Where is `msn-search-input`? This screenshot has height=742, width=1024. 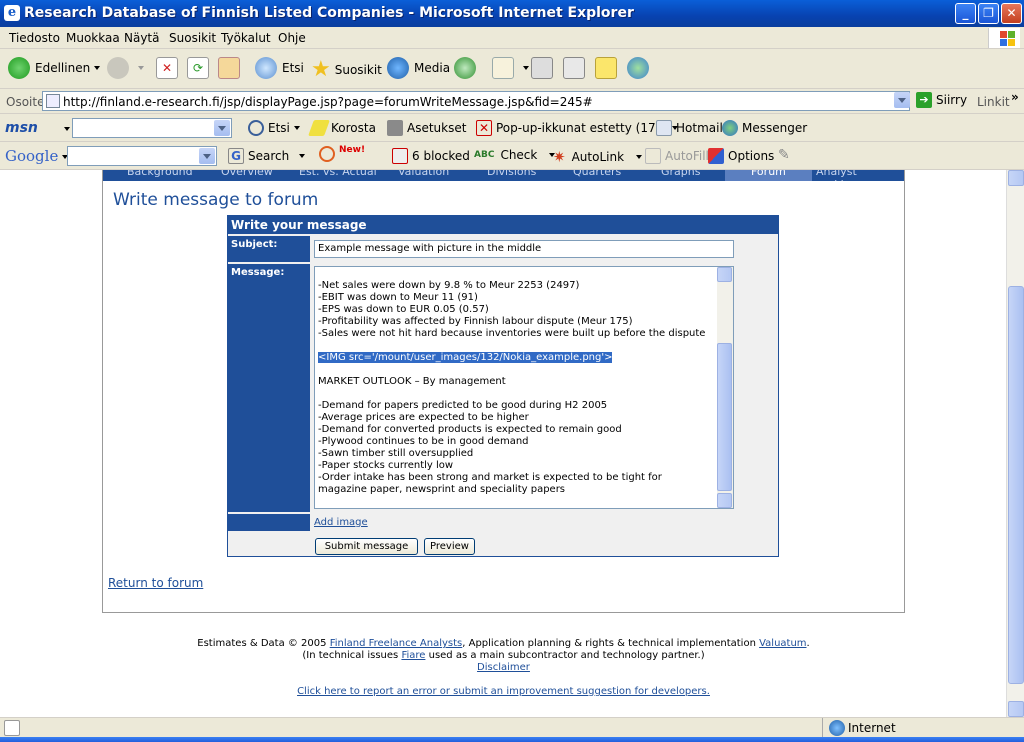 msn-search-input is located at coordinates (152, 128).